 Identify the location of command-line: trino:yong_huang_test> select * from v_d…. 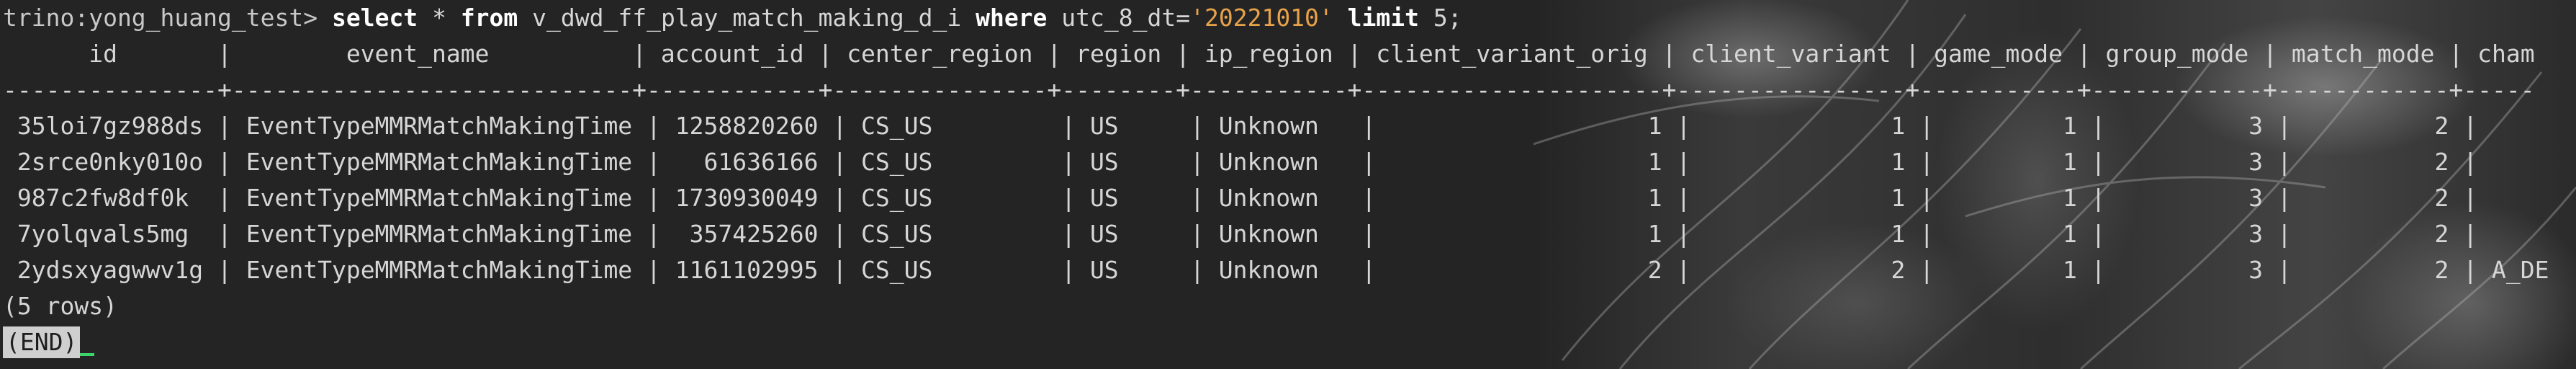
(1288, 18).